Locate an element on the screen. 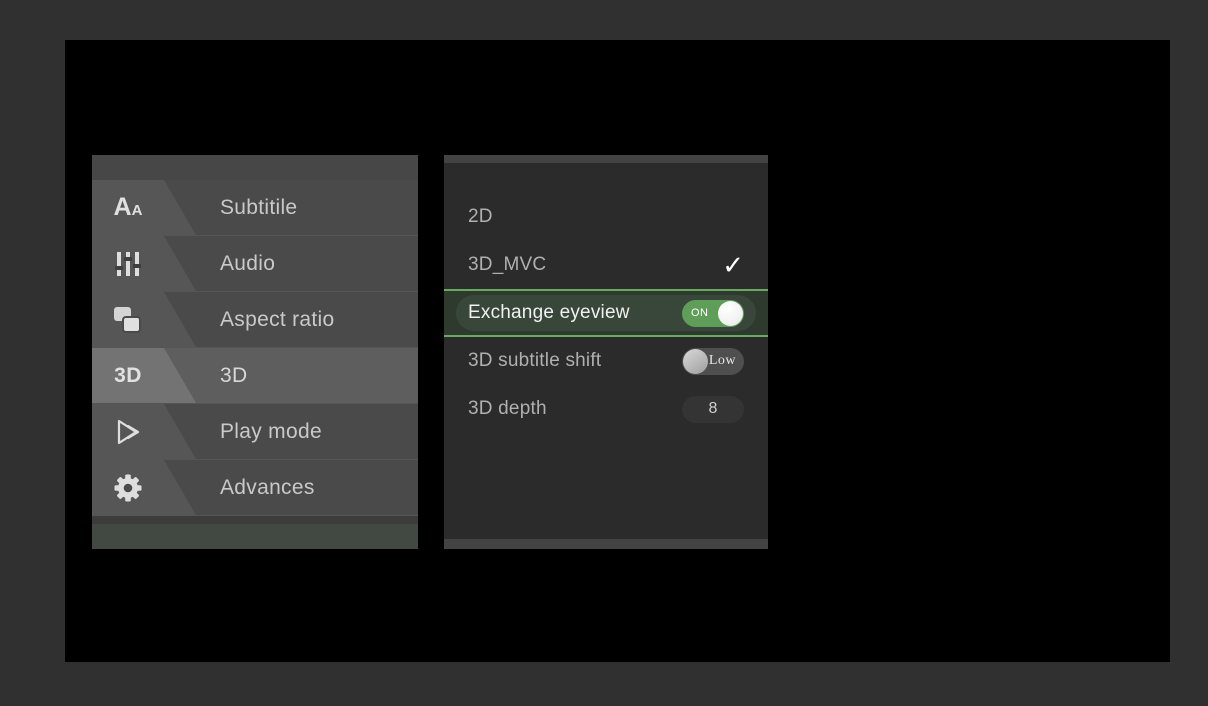 Image resolution: width=1208 pixels, height=706 pixels. sidebar-item-3d: 3D 3D is located at coordinates (255, 376).